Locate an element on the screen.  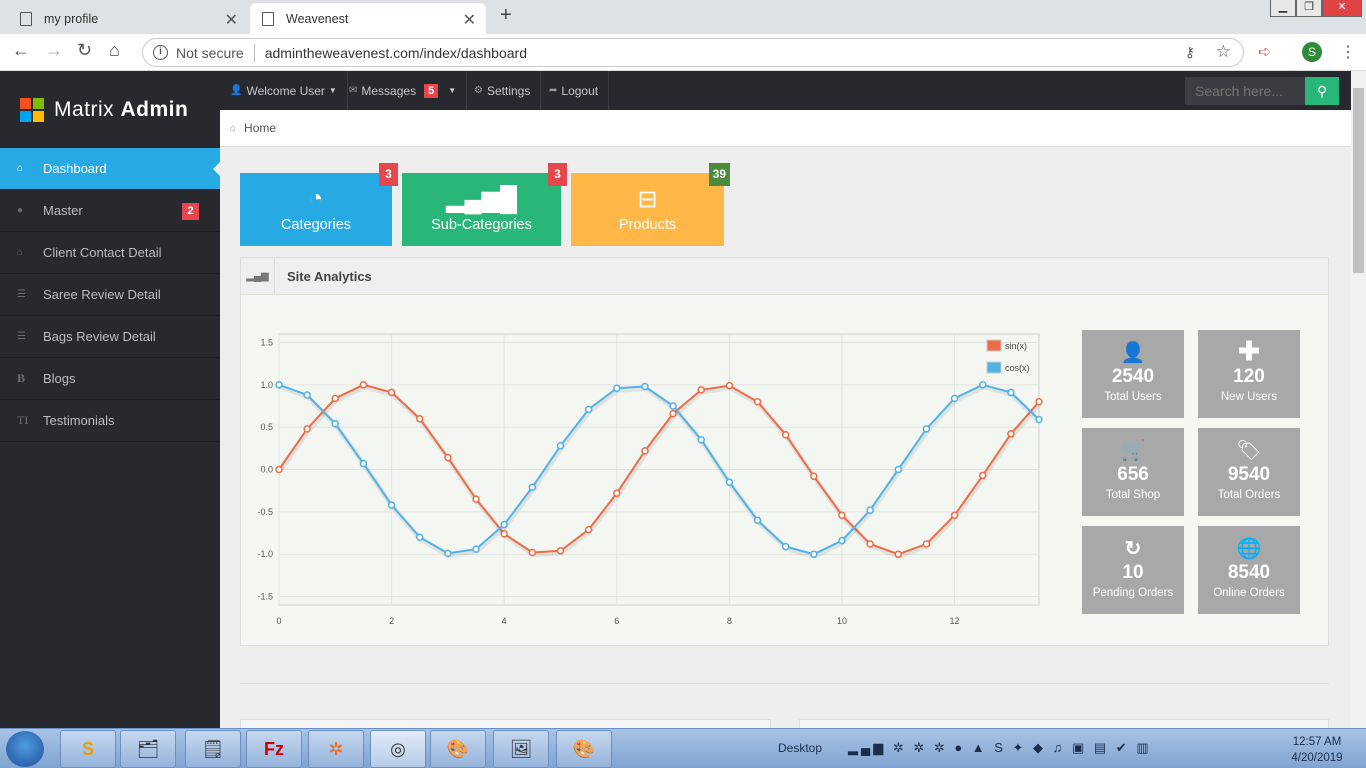
tile-badge: 3 is located at coordinates (388, 174).